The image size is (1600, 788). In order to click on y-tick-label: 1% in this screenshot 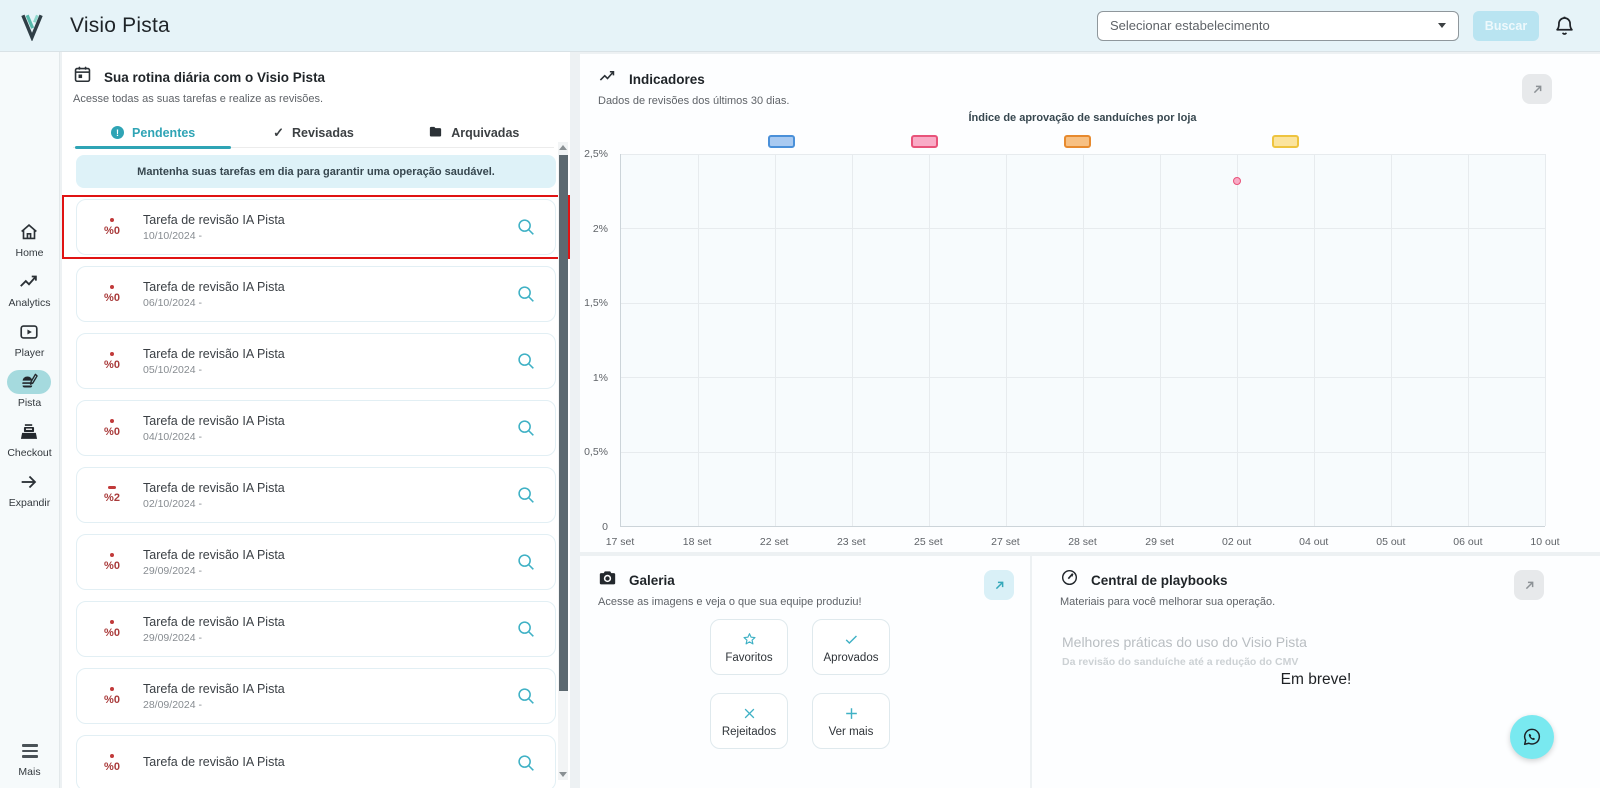, I will do `click(600, 377)`.